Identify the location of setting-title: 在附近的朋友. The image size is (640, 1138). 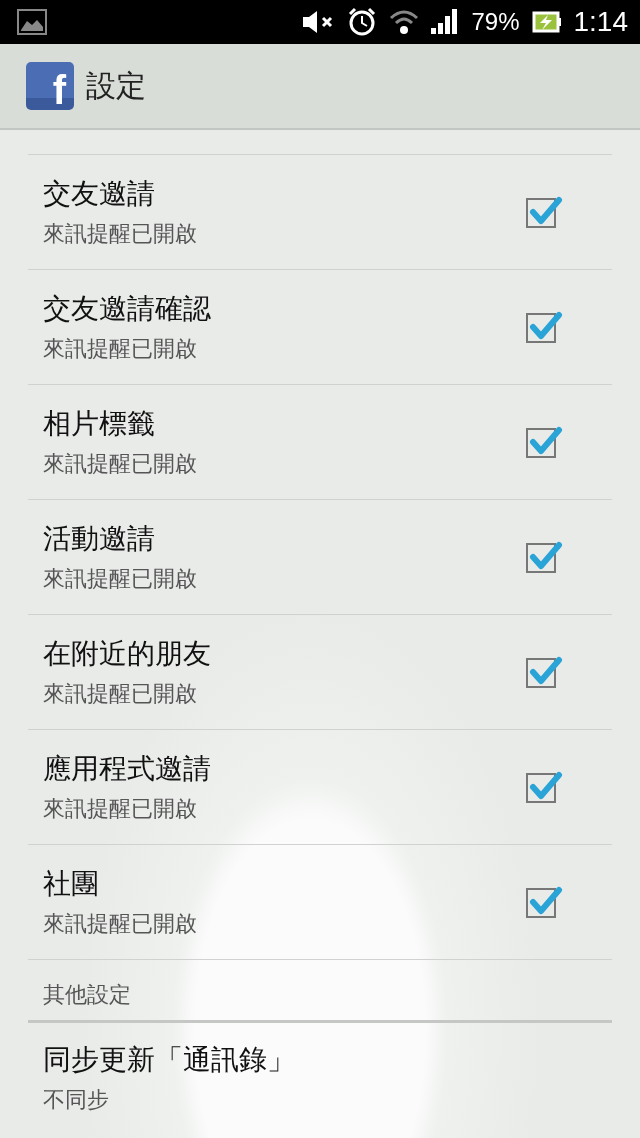
(127, 654).